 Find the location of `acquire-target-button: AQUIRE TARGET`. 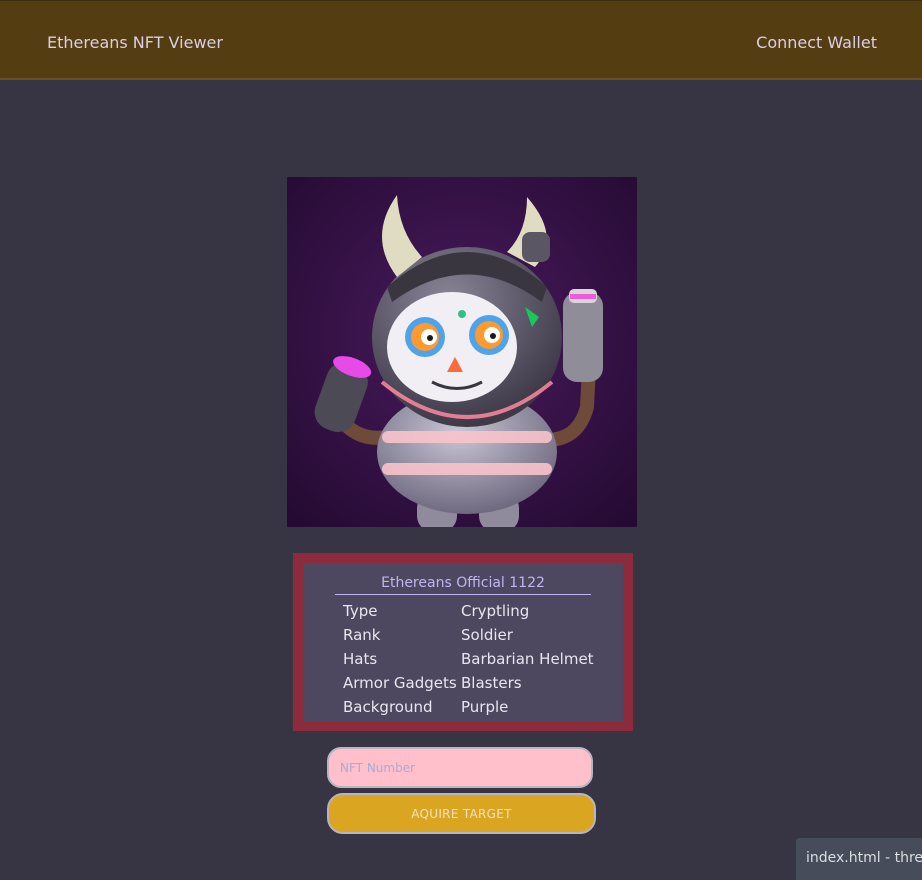

acquire-target-button: AQUIRE TARGET is located at coordinates (461, 813).